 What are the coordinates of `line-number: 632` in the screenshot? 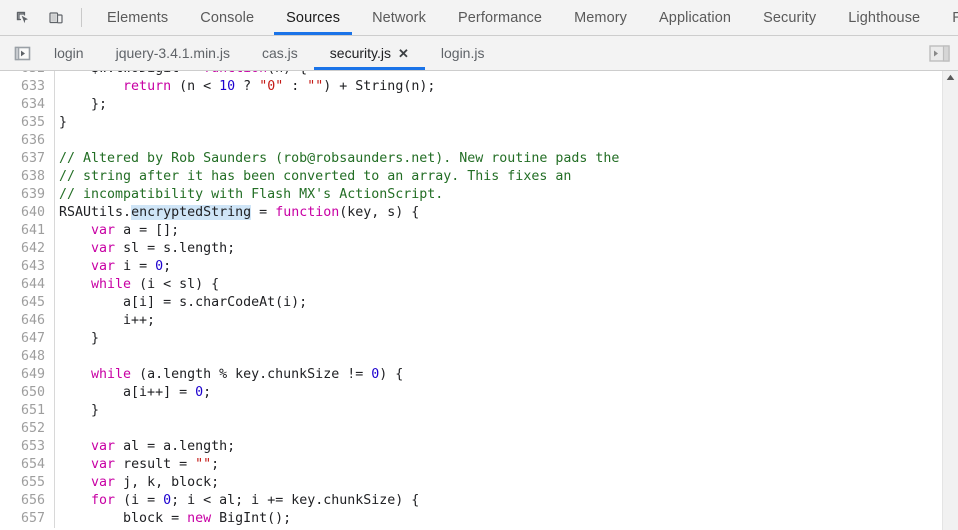 It's located at (27, 74).